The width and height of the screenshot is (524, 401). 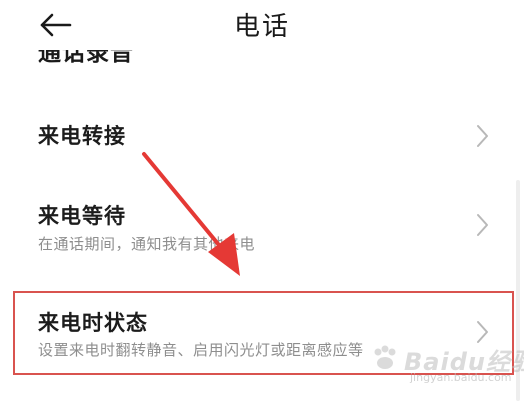 What do you see at coordinates (262, 60) in the screenshot?
I see `settings-row-call-recording: 通话录音` at bounding box center [262, 60].